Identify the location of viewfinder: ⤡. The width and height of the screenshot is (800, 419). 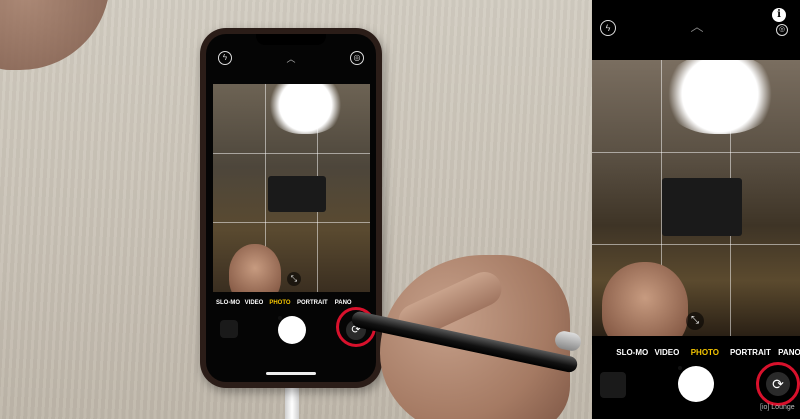
(291, 188).